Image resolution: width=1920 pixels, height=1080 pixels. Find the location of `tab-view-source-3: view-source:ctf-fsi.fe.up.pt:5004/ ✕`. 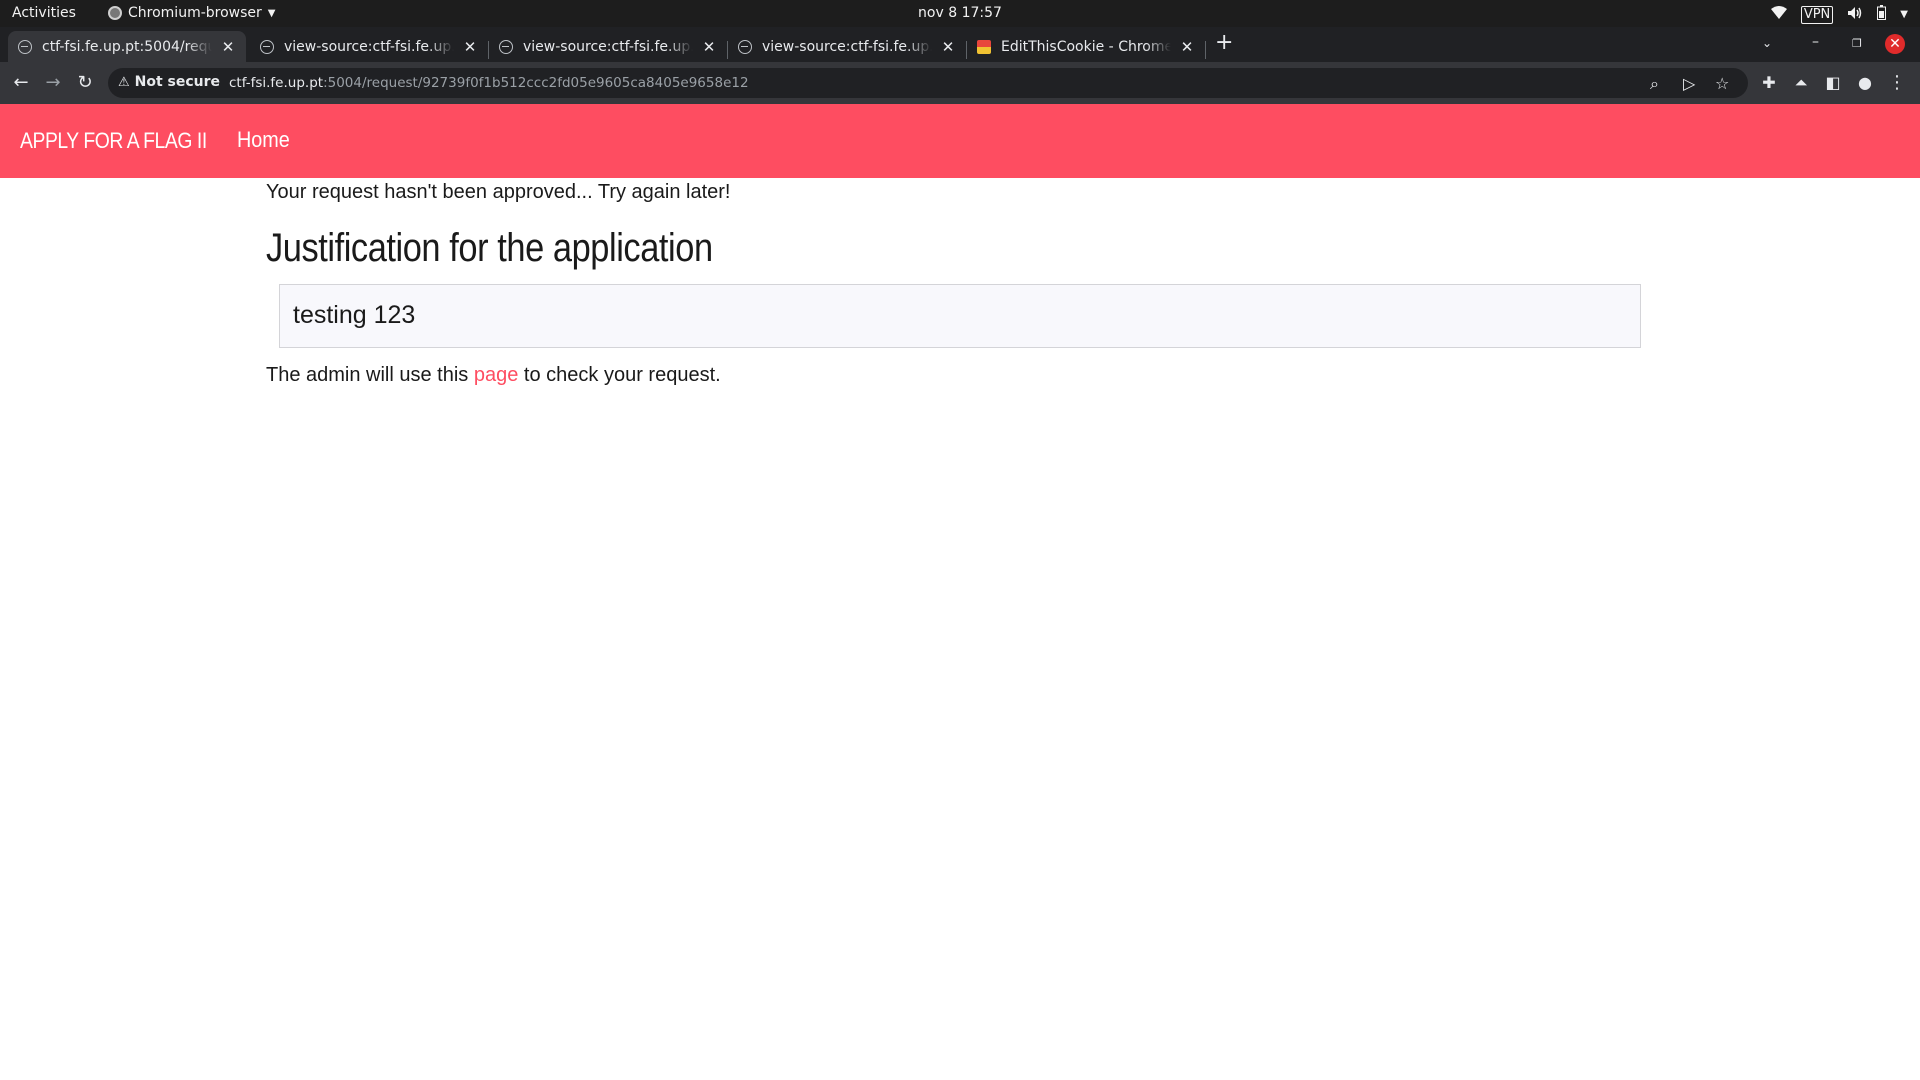

tab-view-source-3: view-source:ctf-fsi.fe.up.pt:5004/ ✕ is located at coordinates (847, 46).